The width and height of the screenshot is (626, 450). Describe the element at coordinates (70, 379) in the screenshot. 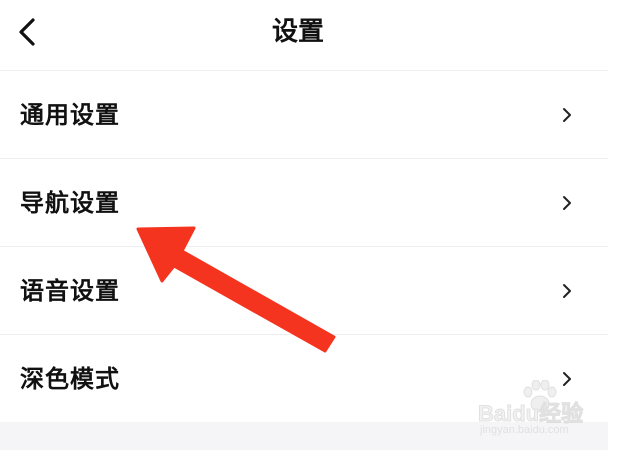

I see `menu-item-label: 深色模式` at that location.